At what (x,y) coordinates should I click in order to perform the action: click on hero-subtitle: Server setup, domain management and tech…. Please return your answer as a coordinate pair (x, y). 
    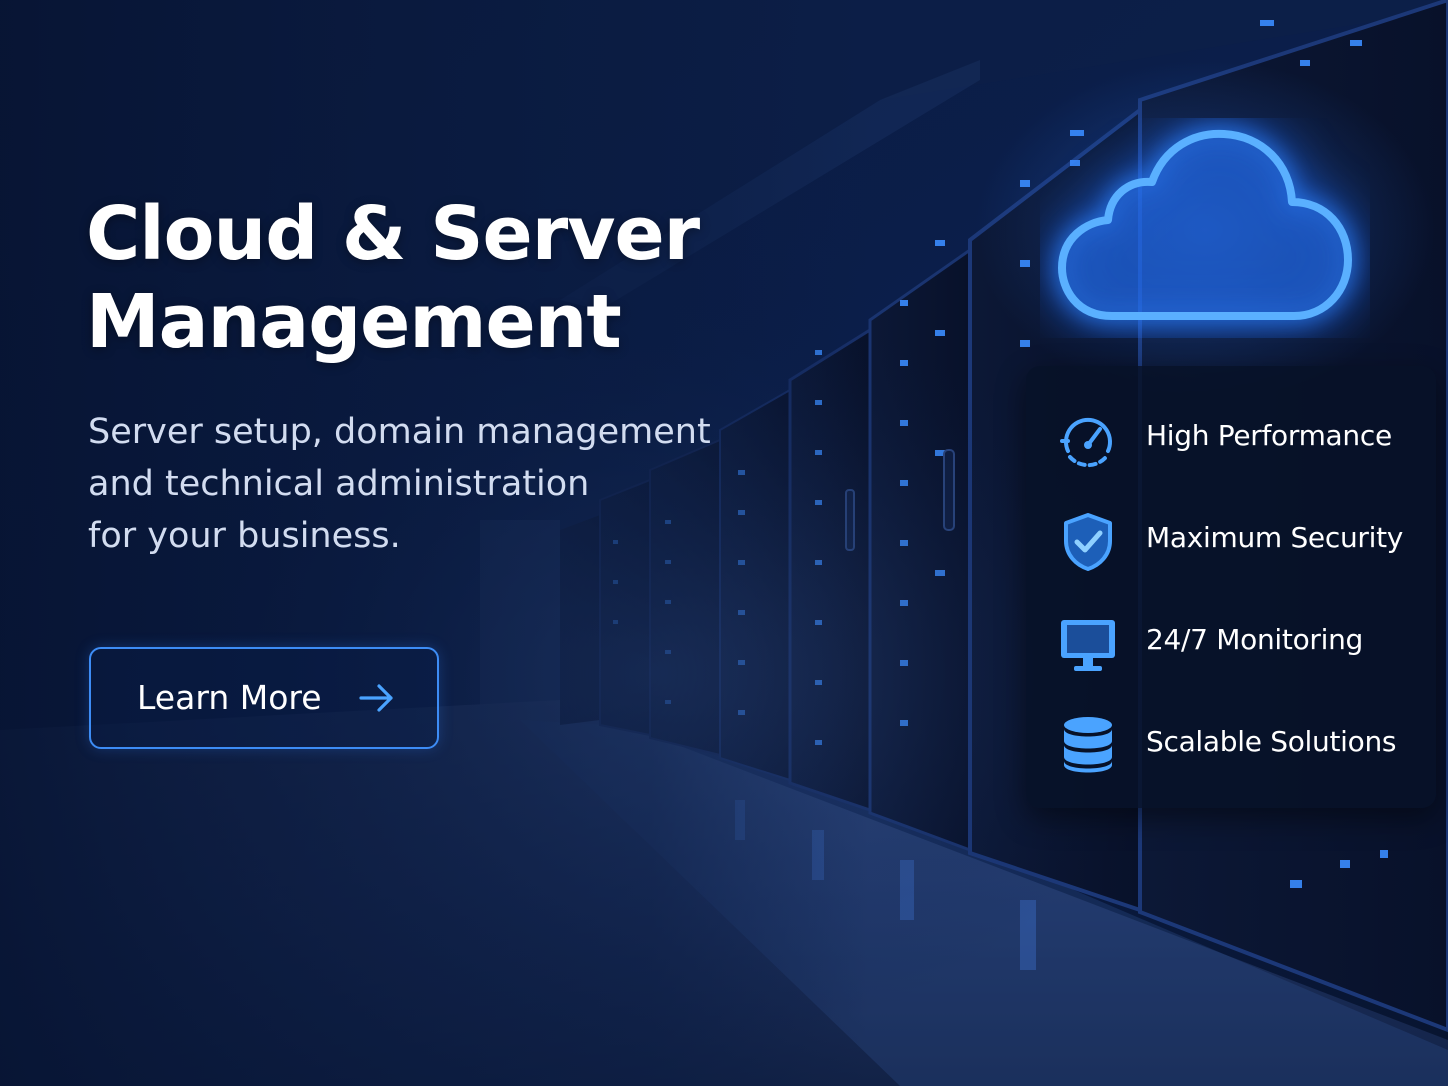
    Looking at the image, I should click on (399, 484).